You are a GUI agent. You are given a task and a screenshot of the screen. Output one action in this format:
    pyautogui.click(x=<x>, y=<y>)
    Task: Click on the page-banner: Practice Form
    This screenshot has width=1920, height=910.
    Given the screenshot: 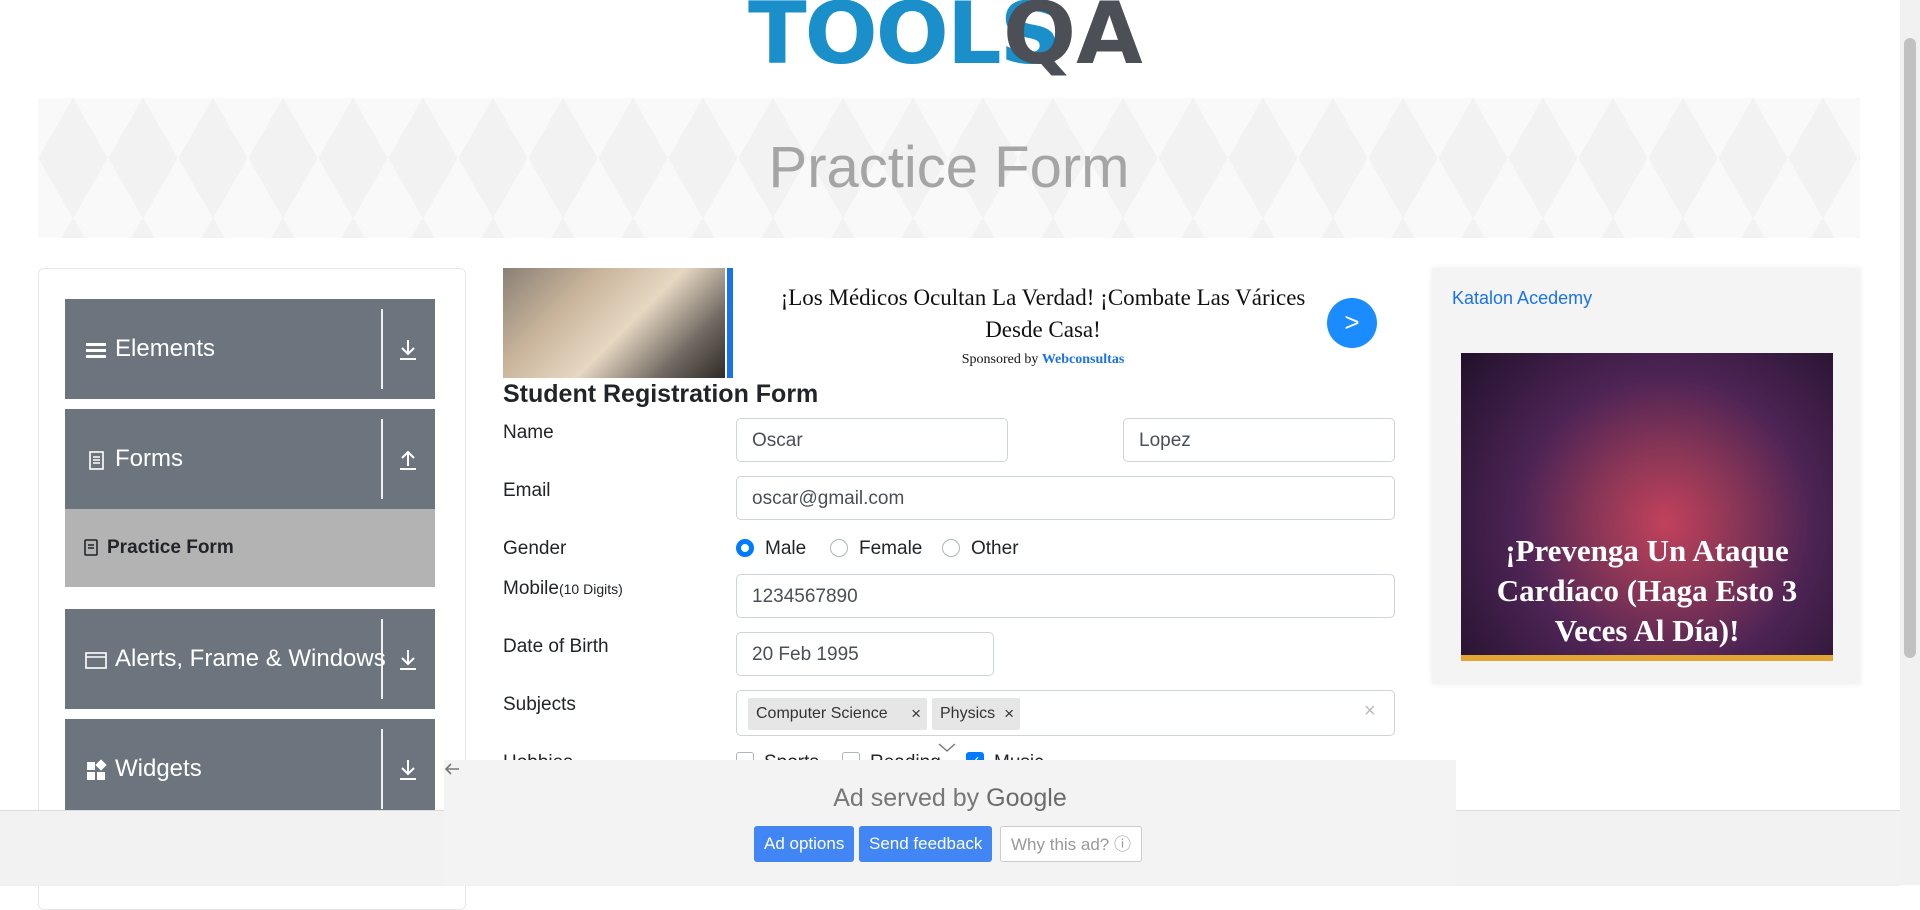 What is the action you would take?
    pyautogui.click(x=949, y=168)
    